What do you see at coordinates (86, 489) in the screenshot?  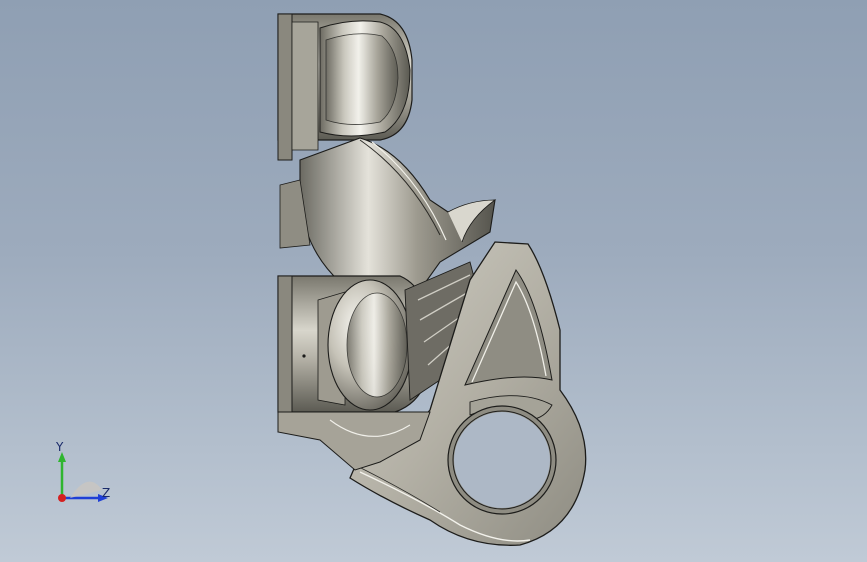 I see `axis-plane-indicator` at bounding box center [86, 489].